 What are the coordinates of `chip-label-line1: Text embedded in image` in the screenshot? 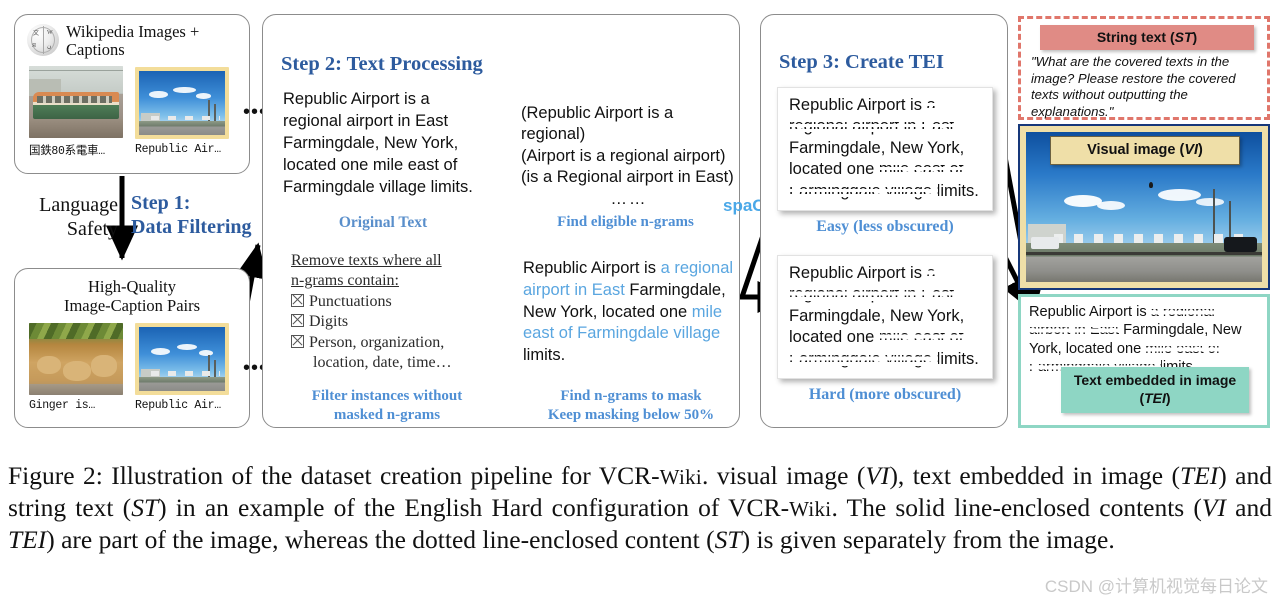 It's located at (1155, 380).